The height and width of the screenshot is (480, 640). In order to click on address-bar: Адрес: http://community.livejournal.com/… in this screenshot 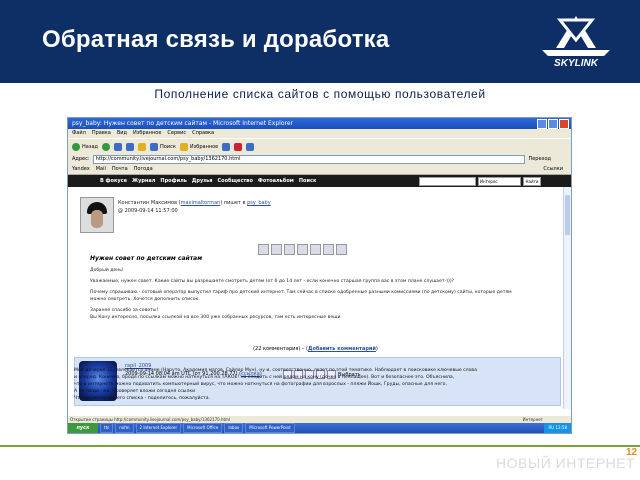, I will do `click(319, 159)`.